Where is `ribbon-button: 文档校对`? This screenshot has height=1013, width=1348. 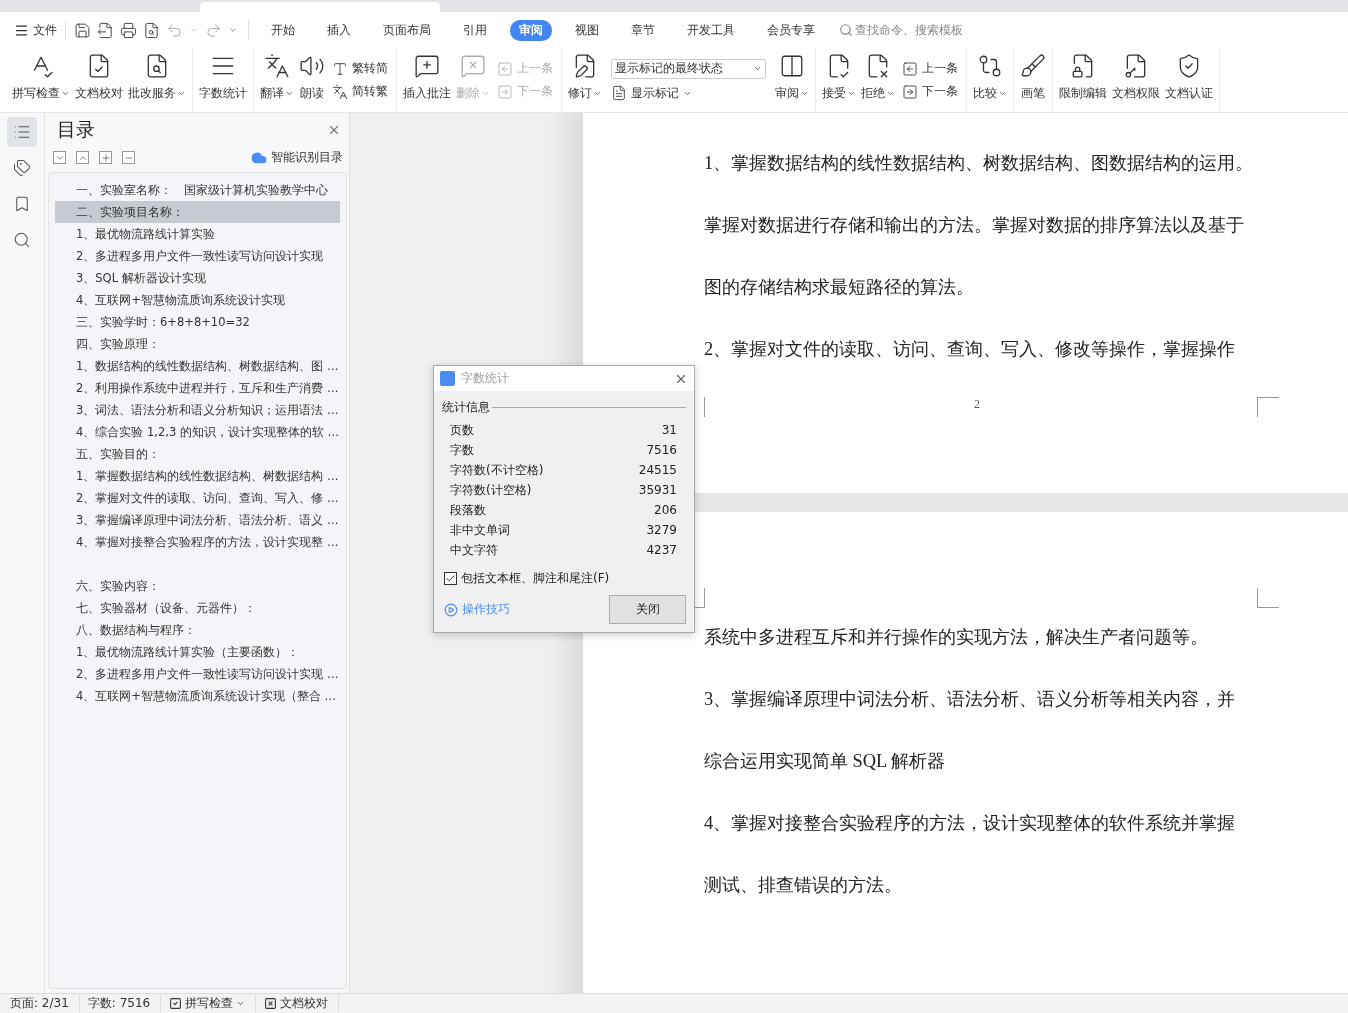 ribbon-button: 文档校对 is located at coordinates (99, 80).